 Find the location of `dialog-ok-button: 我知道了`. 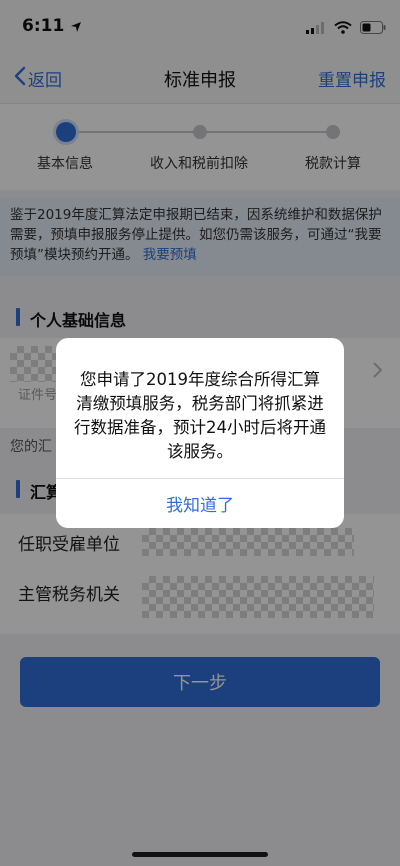

dialog-ok-button: 我知道了 is located at coordinates (200, 503).